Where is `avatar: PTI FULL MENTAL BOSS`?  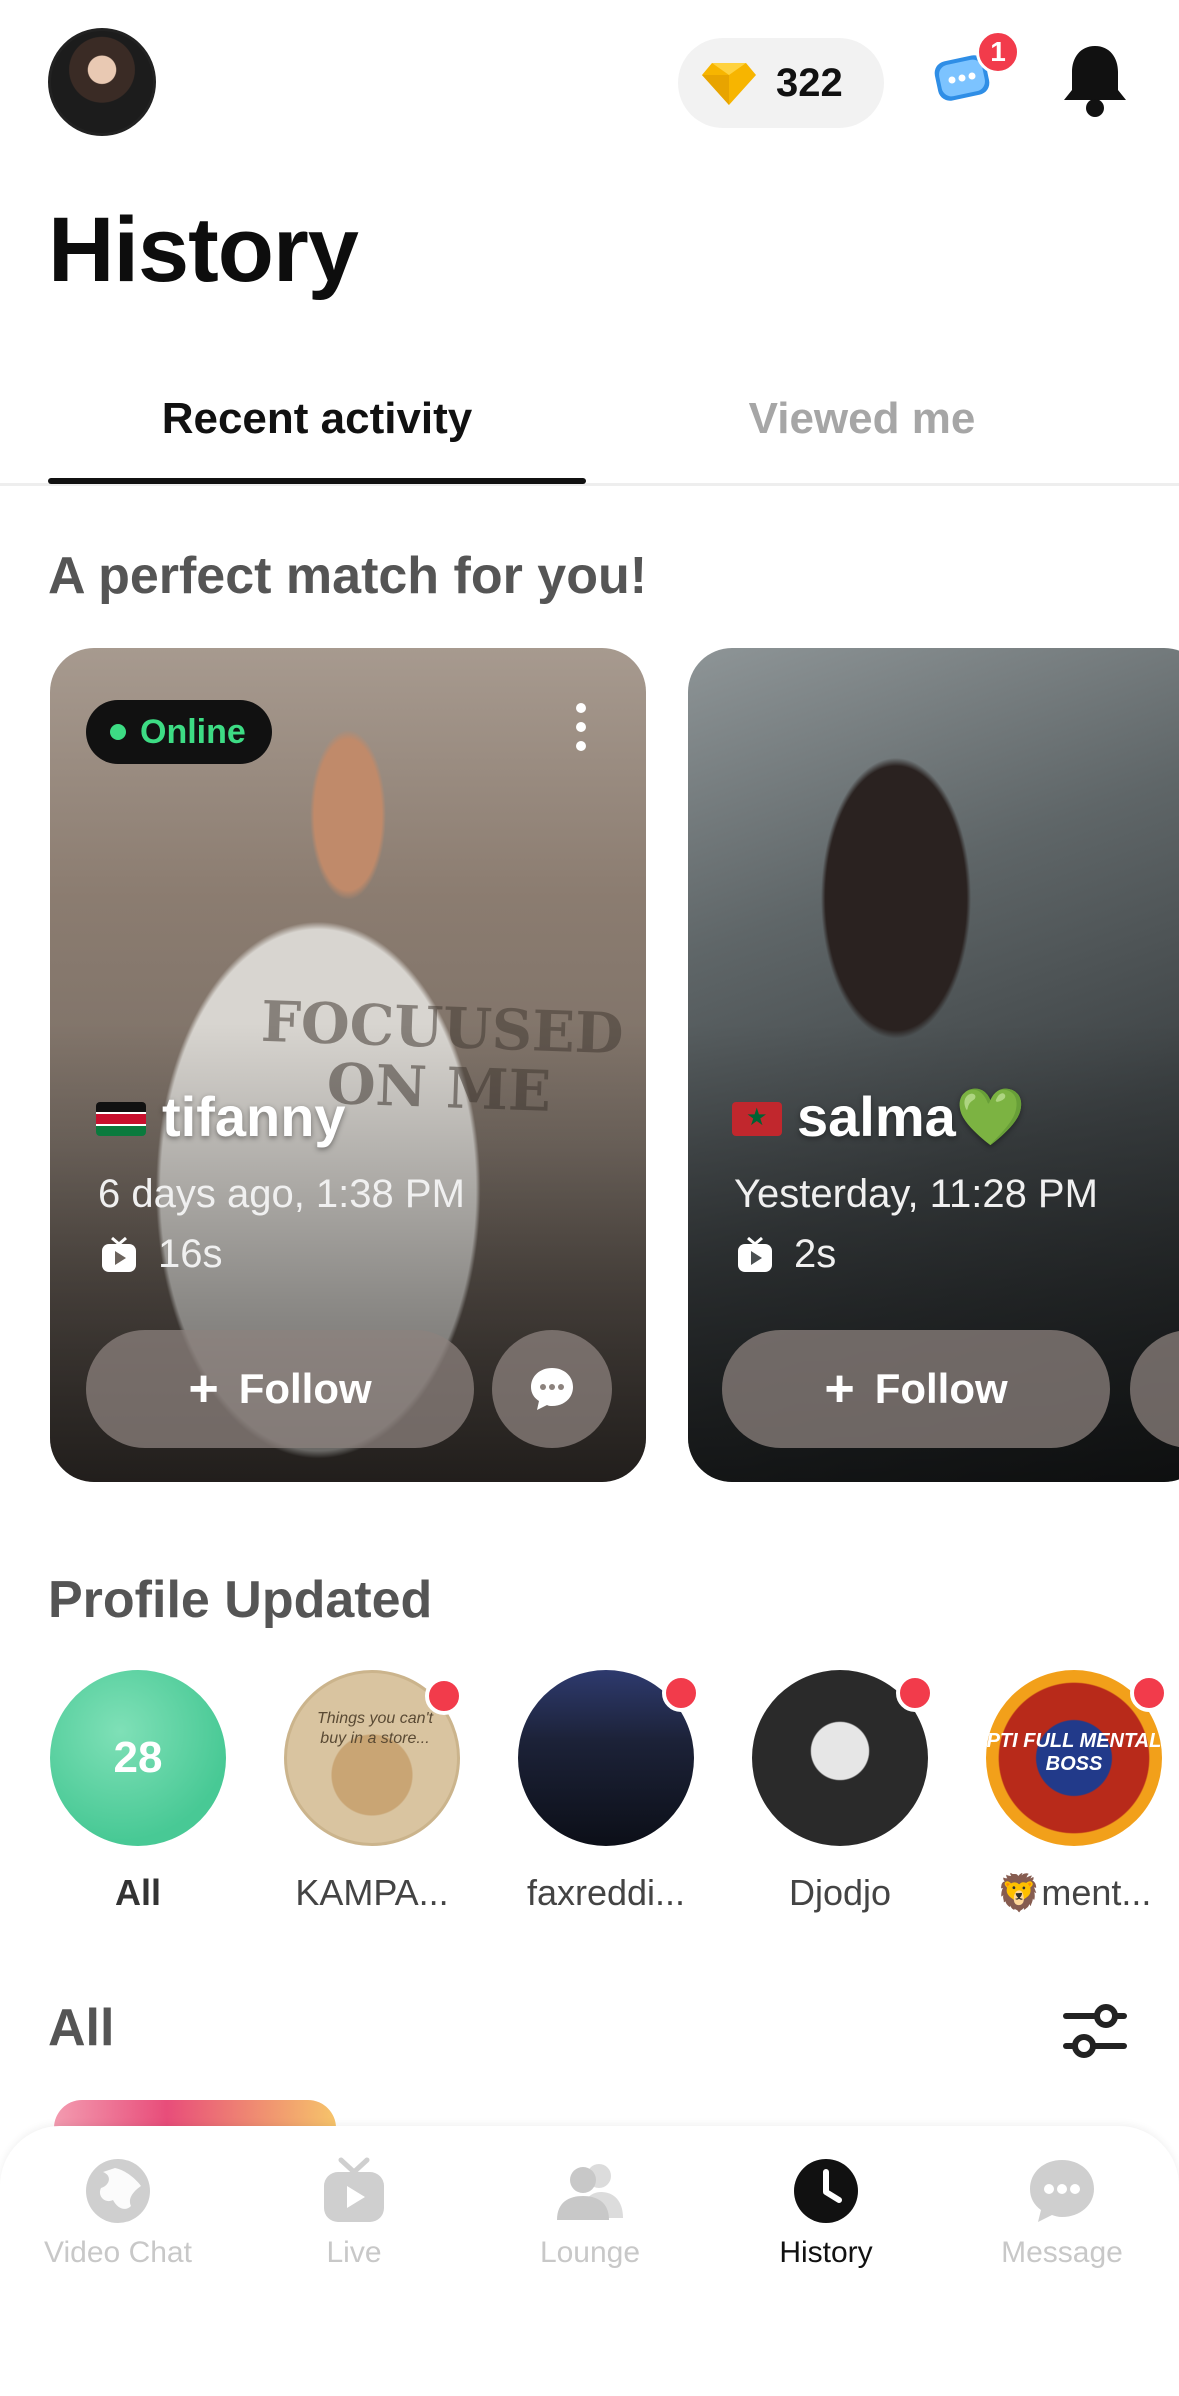
avatar: PTI FULL MENTAL BOSS is located at coordinates (1077, 1758).